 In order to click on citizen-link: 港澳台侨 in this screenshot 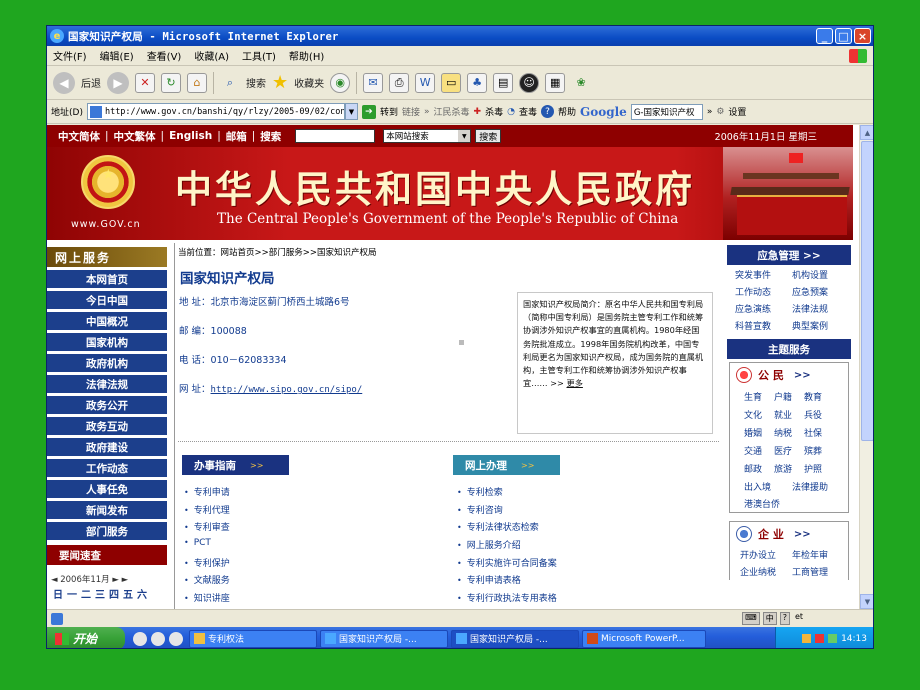, I will do `click(765, 503)`.